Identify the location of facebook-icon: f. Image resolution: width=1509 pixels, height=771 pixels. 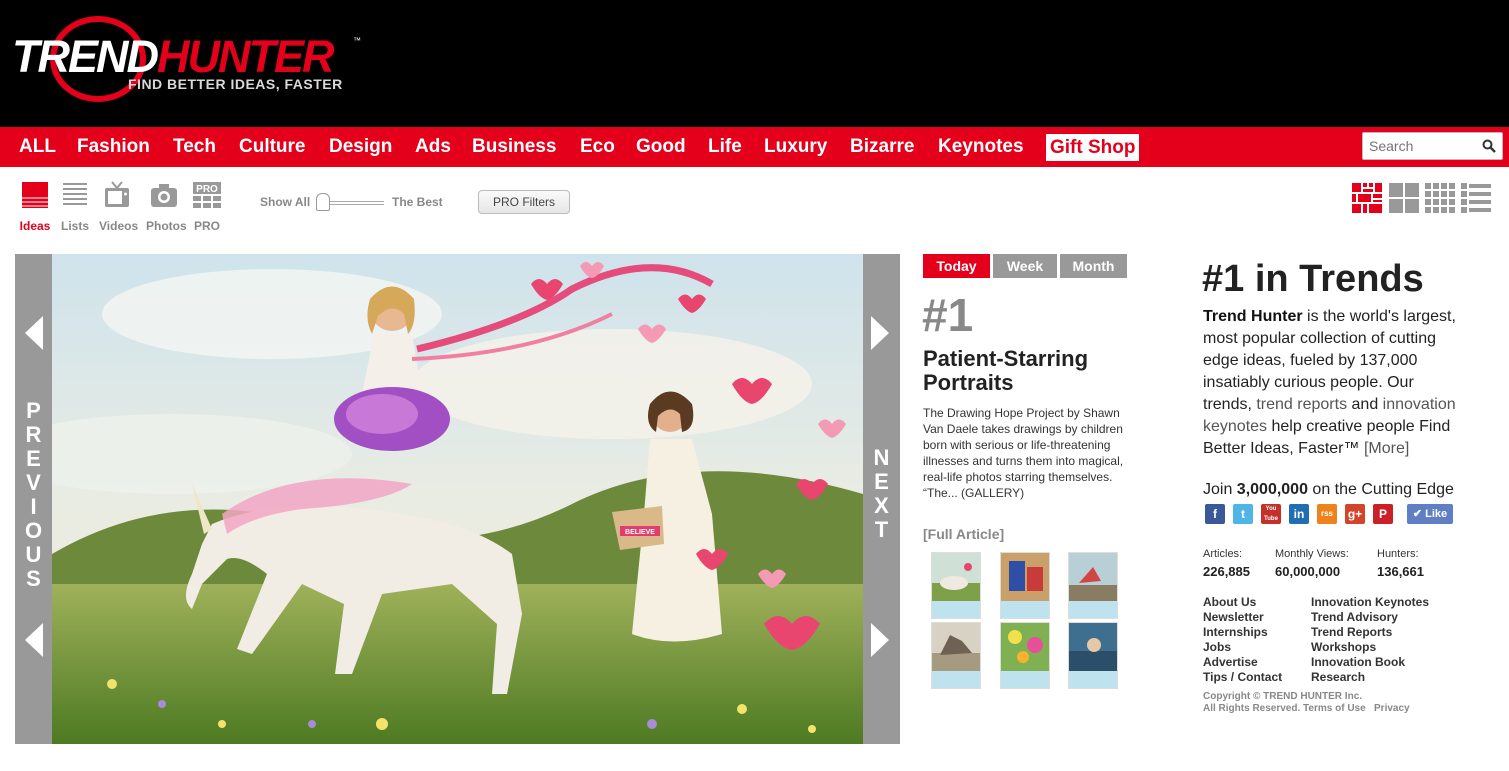
(1215, 514).